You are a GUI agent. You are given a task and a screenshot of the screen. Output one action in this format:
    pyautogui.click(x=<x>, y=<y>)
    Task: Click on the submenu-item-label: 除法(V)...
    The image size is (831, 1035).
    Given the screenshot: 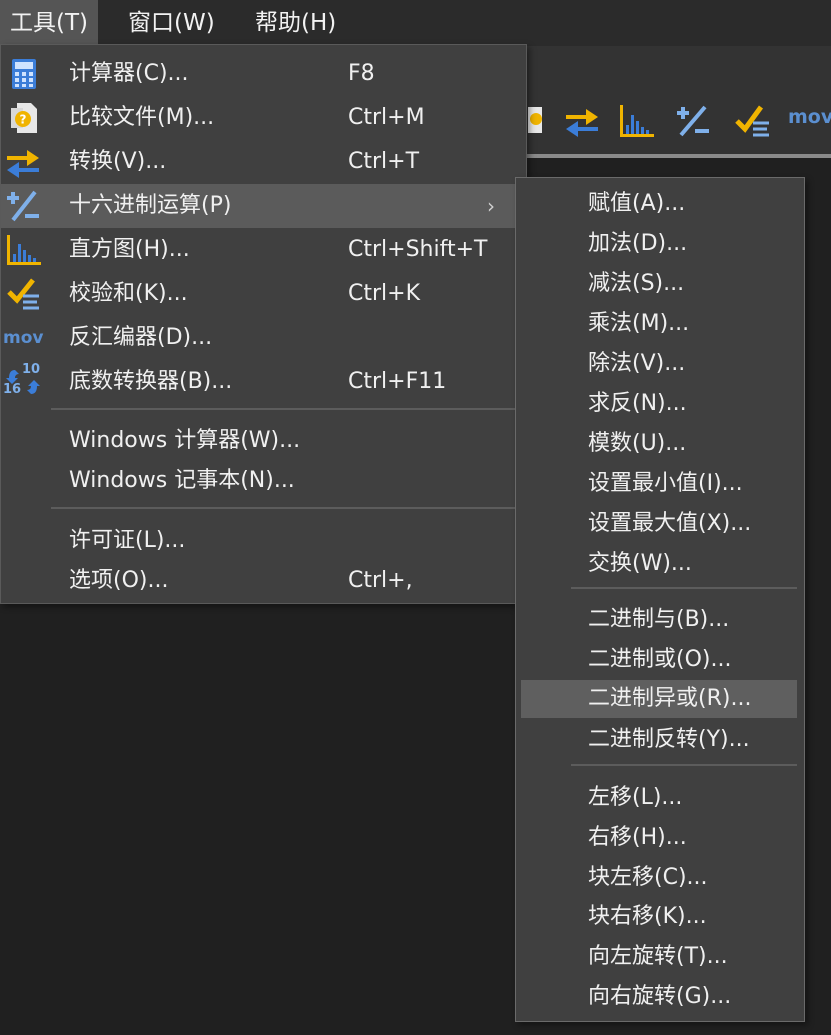 What is the action you would take?
    pyautogui.click(x=637, y=363)
    